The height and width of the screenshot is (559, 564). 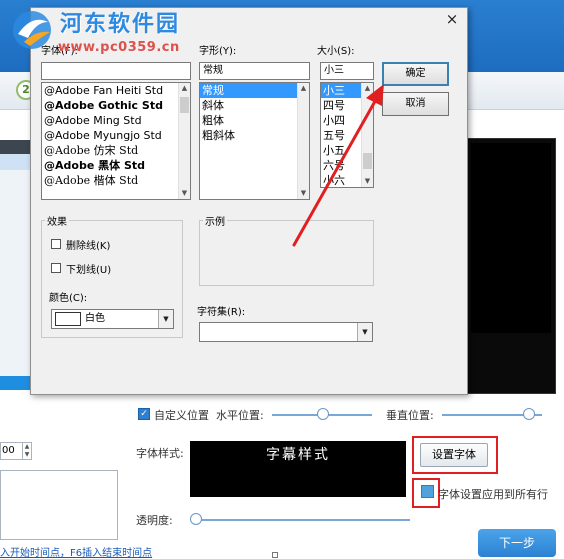 I want to click on subtitle-preview-text: 字幕样式, so click(x=298, y=455).